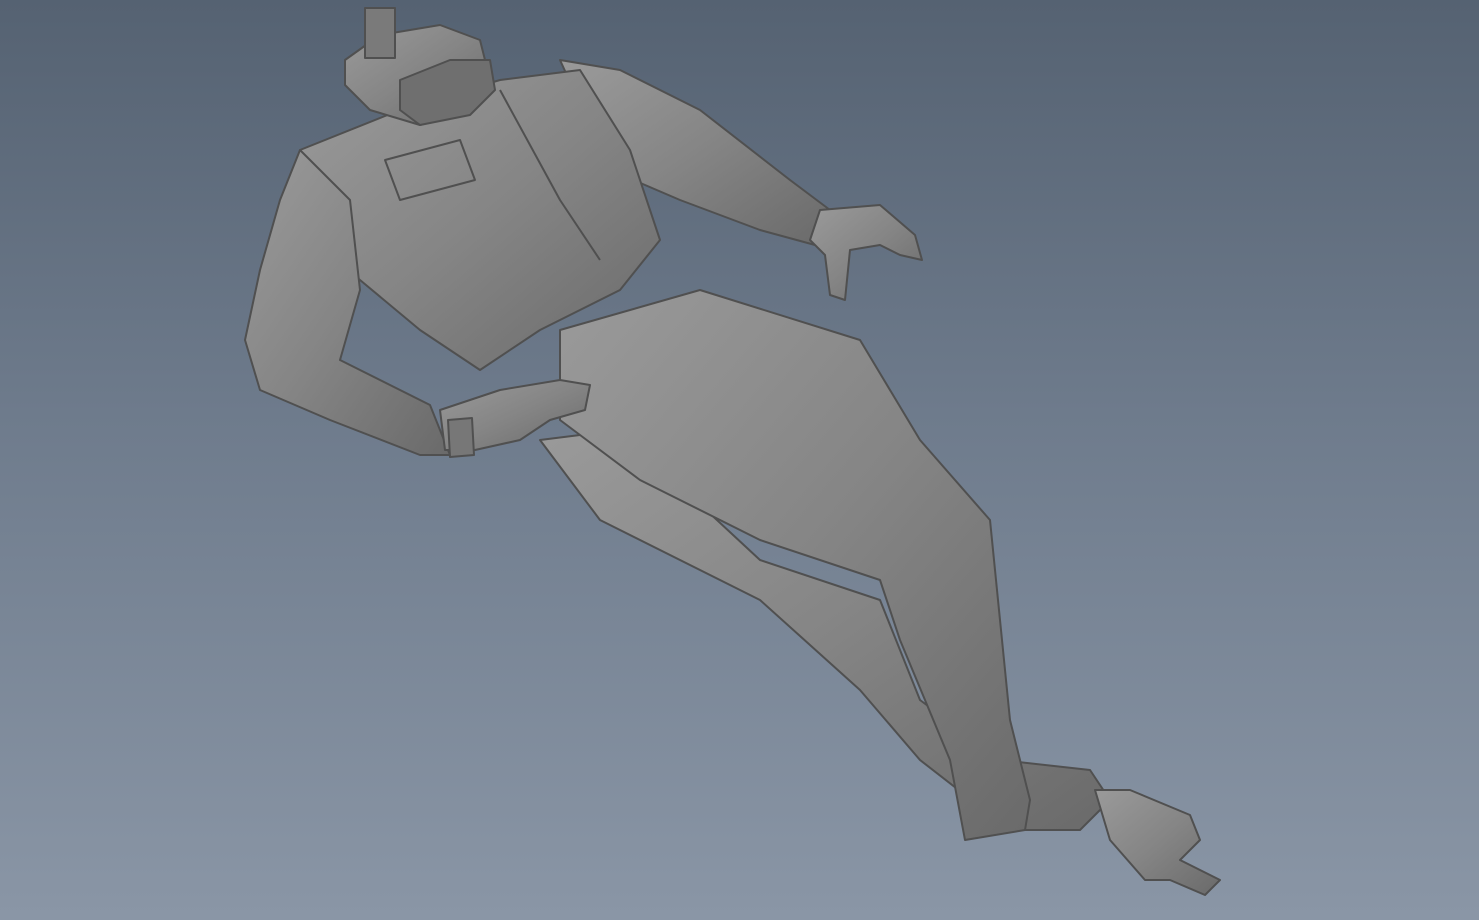  Describe the element at coordinates (1157, 842) in the screenshot. I see `boot` at that location.